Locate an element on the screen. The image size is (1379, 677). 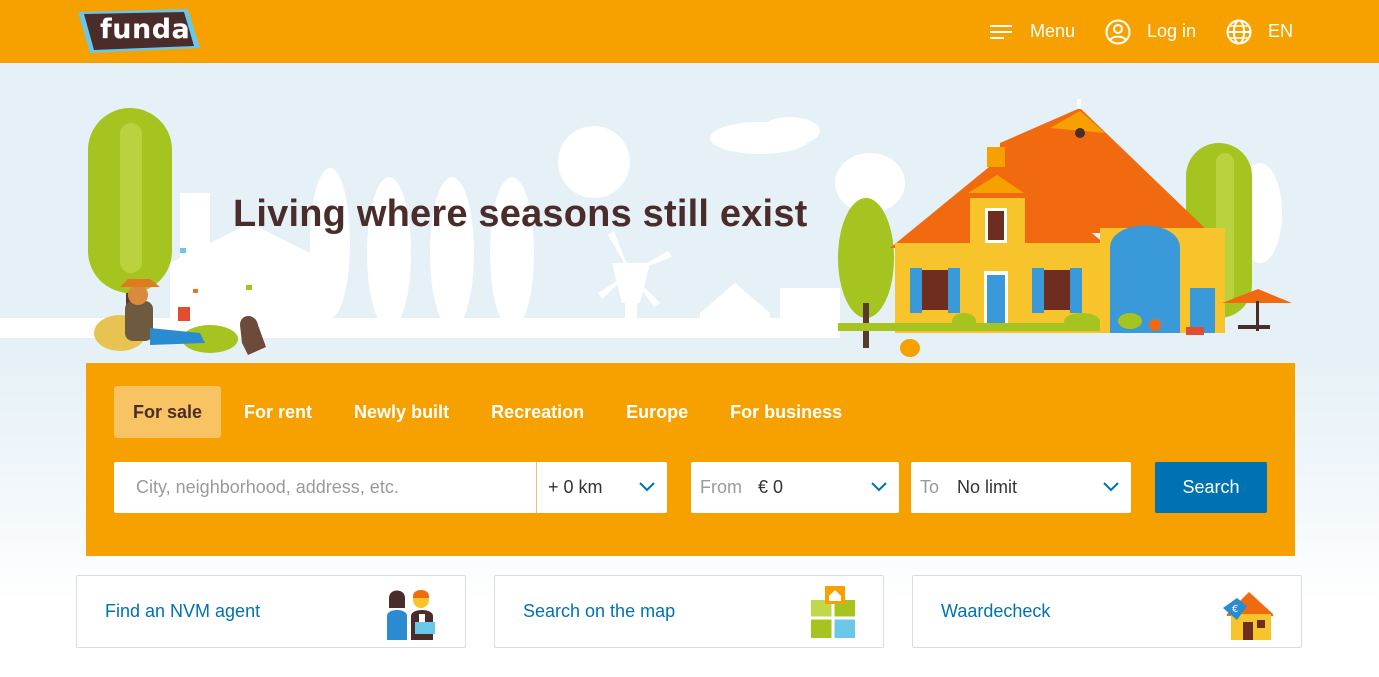
login-button: Log in is located at coordinates (1150, 31).